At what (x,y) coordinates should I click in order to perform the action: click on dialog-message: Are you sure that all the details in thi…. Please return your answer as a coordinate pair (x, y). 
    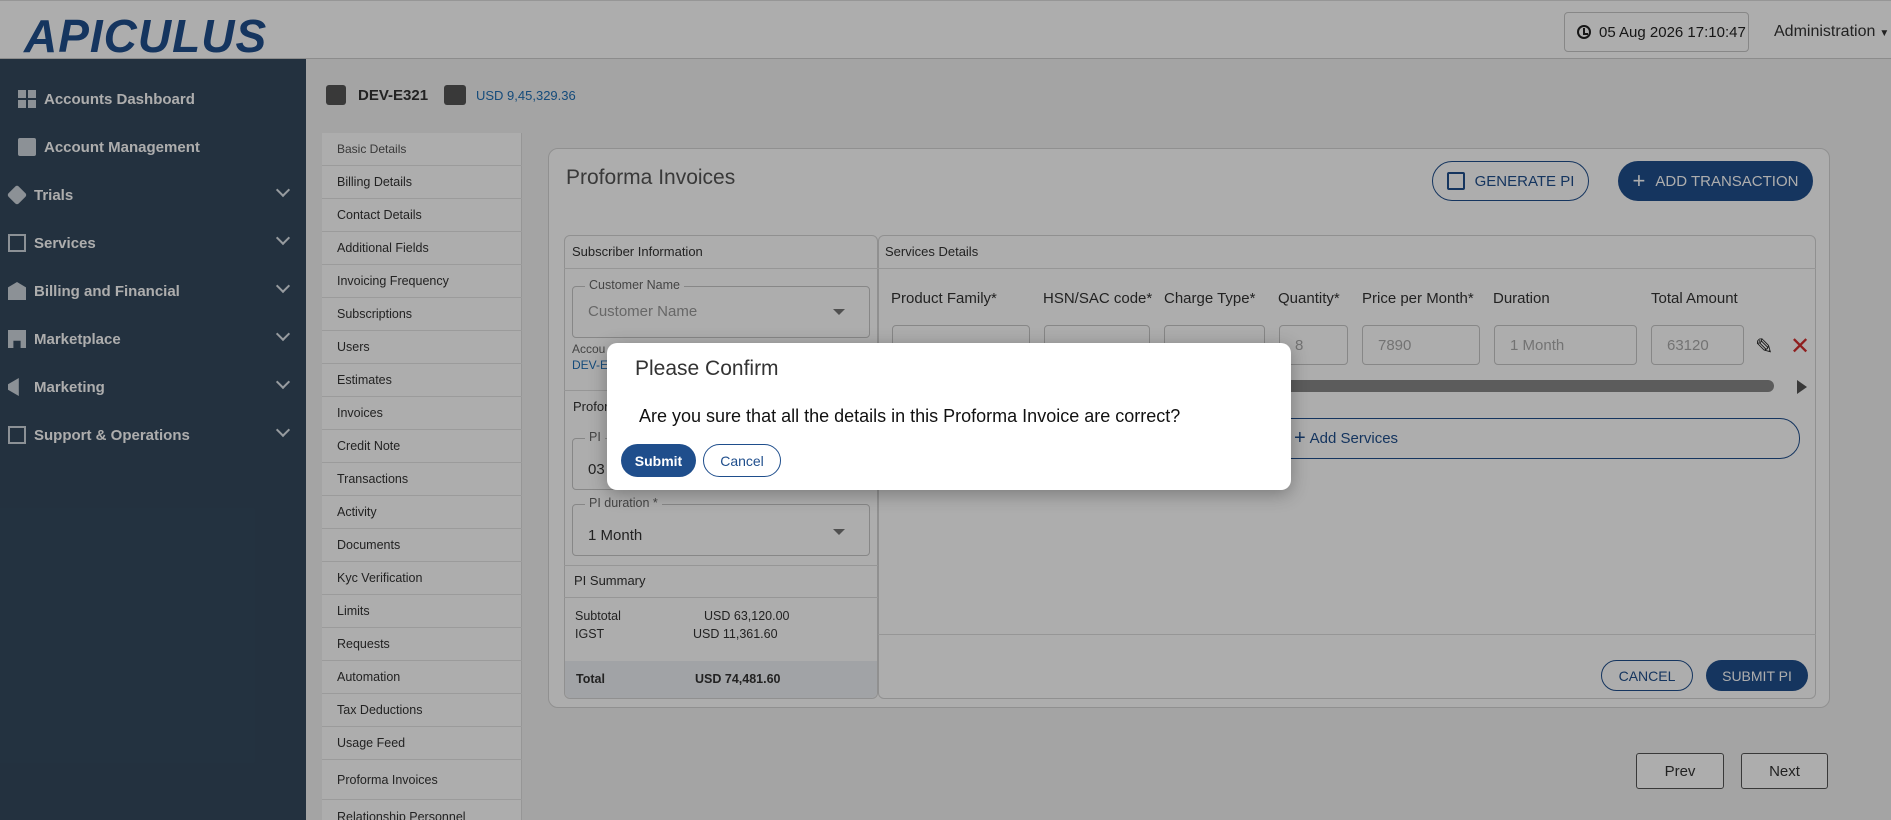
    Looking at the image, I should click on (910, 416).